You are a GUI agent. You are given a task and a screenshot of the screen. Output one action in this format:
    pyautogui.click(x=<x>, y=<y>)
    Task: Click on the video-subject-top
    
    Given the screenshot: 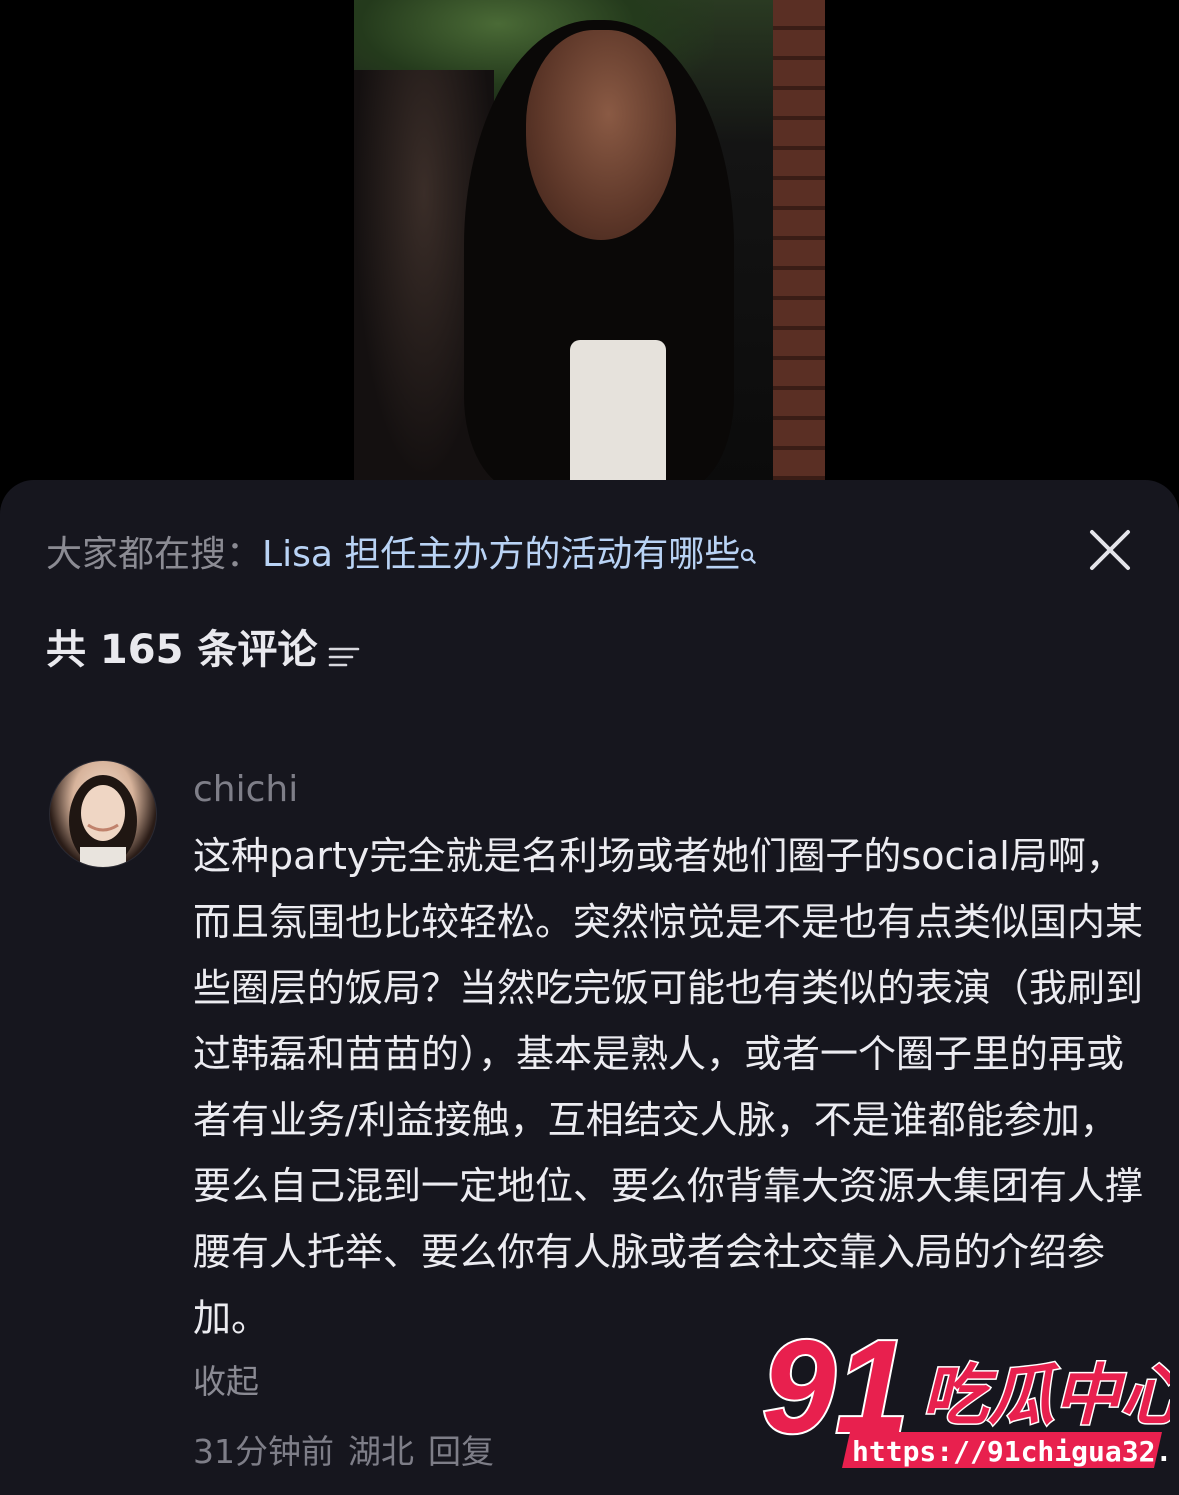 What is the action you would take?
    pyautogui.click(x=618, y=410)
    